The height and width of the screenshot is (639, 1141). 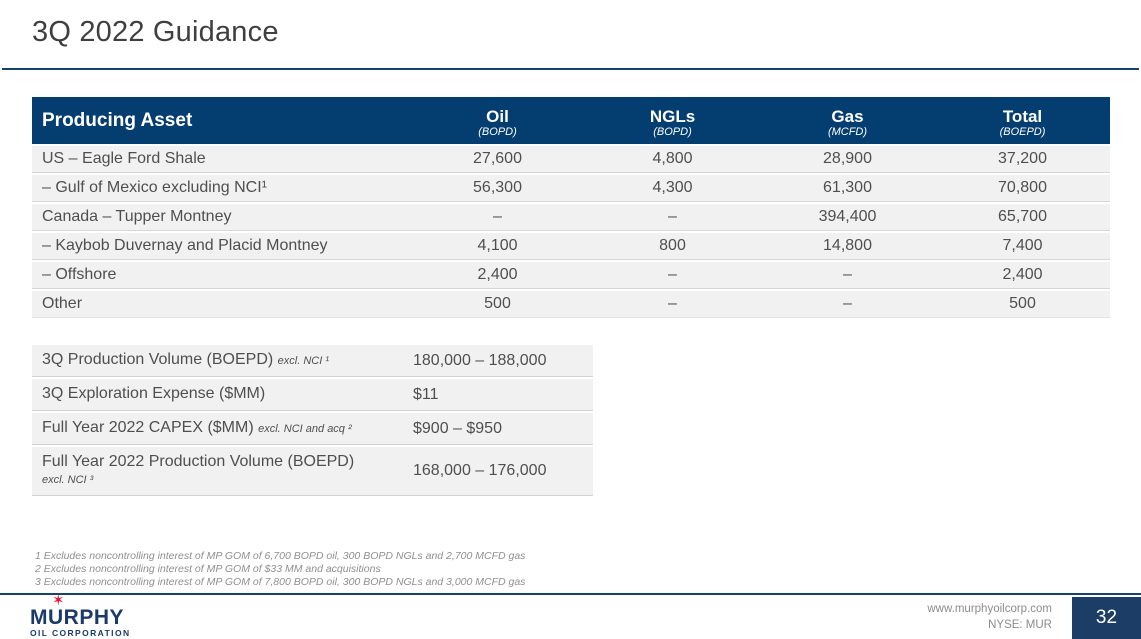 I want to click on column-header-label: NGLs, so click(x=672, y=116).